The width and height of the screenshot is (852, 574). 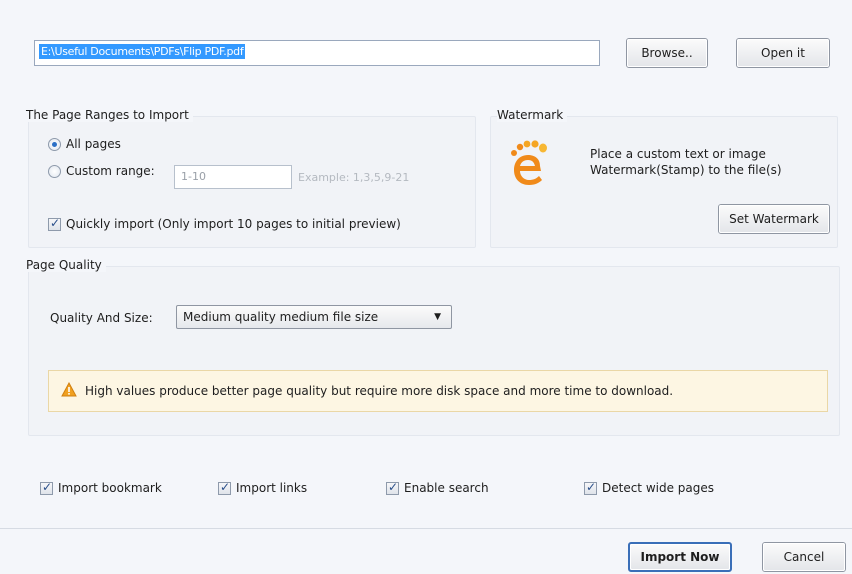 I want to click on all-pages-label: All pages, so click(x=93, y=144).